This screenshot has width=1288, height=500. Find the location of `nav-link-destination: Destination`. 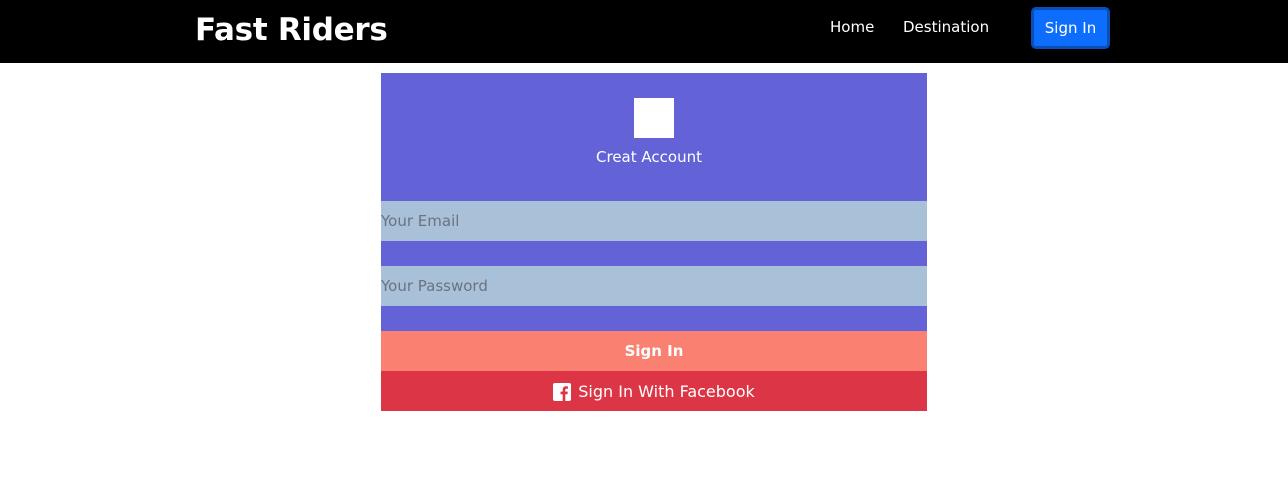

nav-link-destination: Destination is located at coordinates (946, 27).